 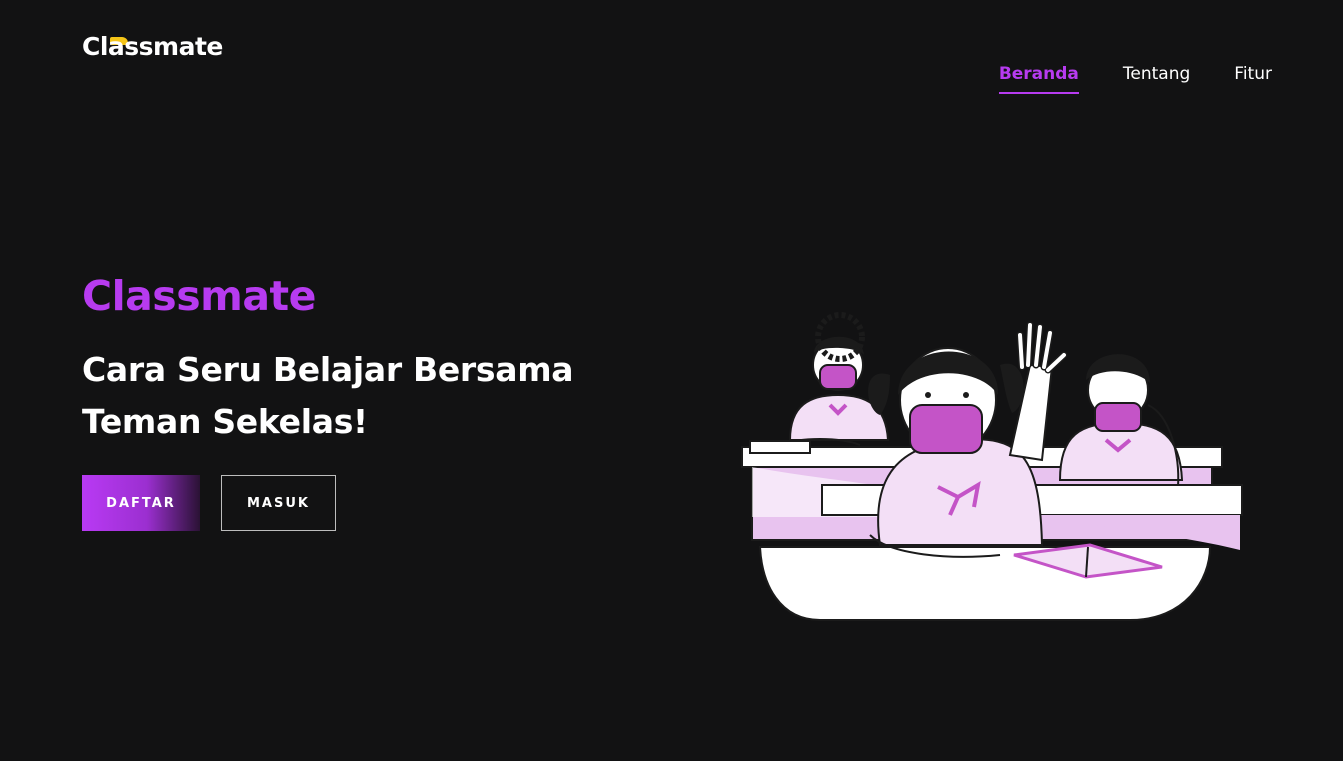 What do you see at coordinates (1038, 79) in the screenshot?
I see `nav-beranda: Beranda` at bounding box center [1038, 79].